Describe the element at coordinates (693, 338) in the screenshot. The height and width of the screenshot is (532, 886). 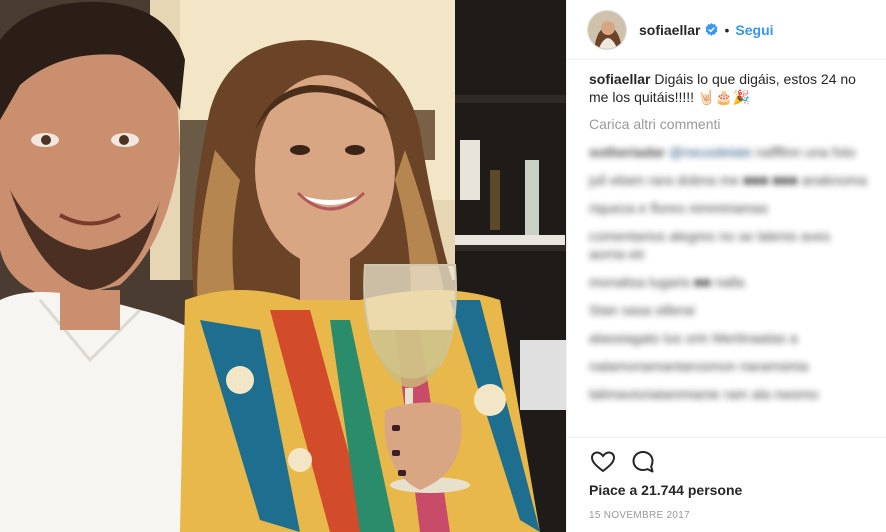
I see `comment-text: alassiagato lus orin Mertinaatas a` at that location.